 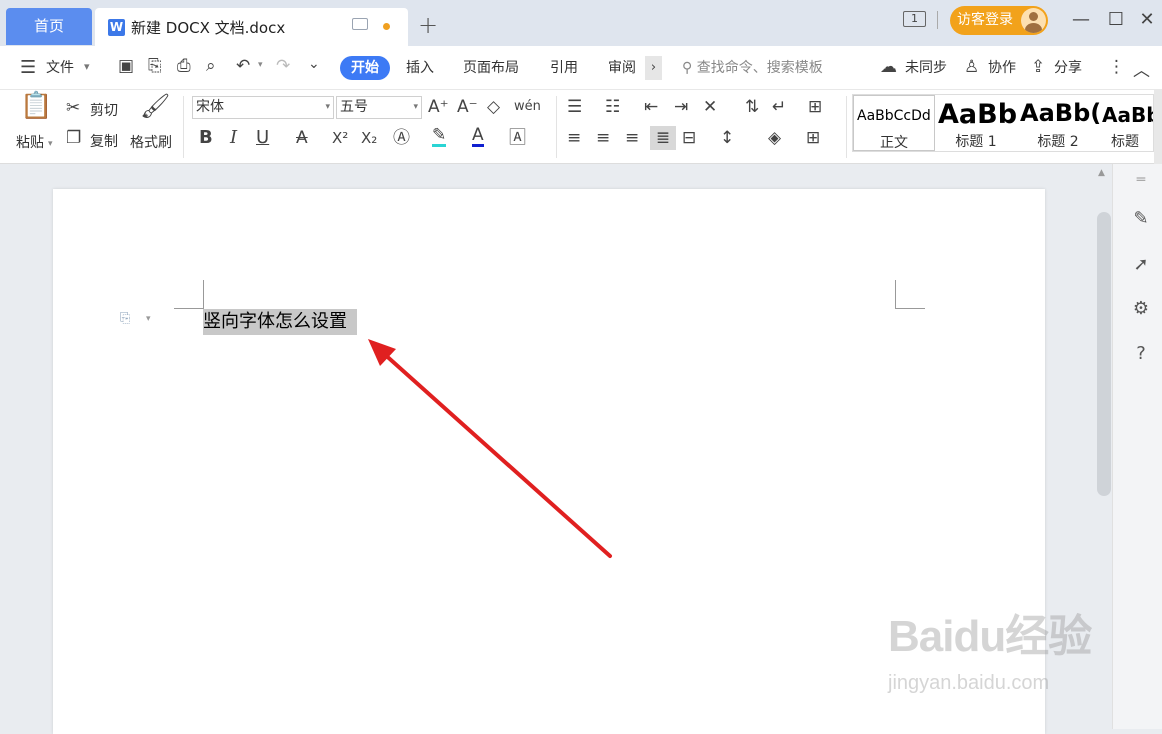 What do you see at coordinates (1141, 356) in the screenshot?
I see `help-icon: ?` at bounding box center [1141, 356].